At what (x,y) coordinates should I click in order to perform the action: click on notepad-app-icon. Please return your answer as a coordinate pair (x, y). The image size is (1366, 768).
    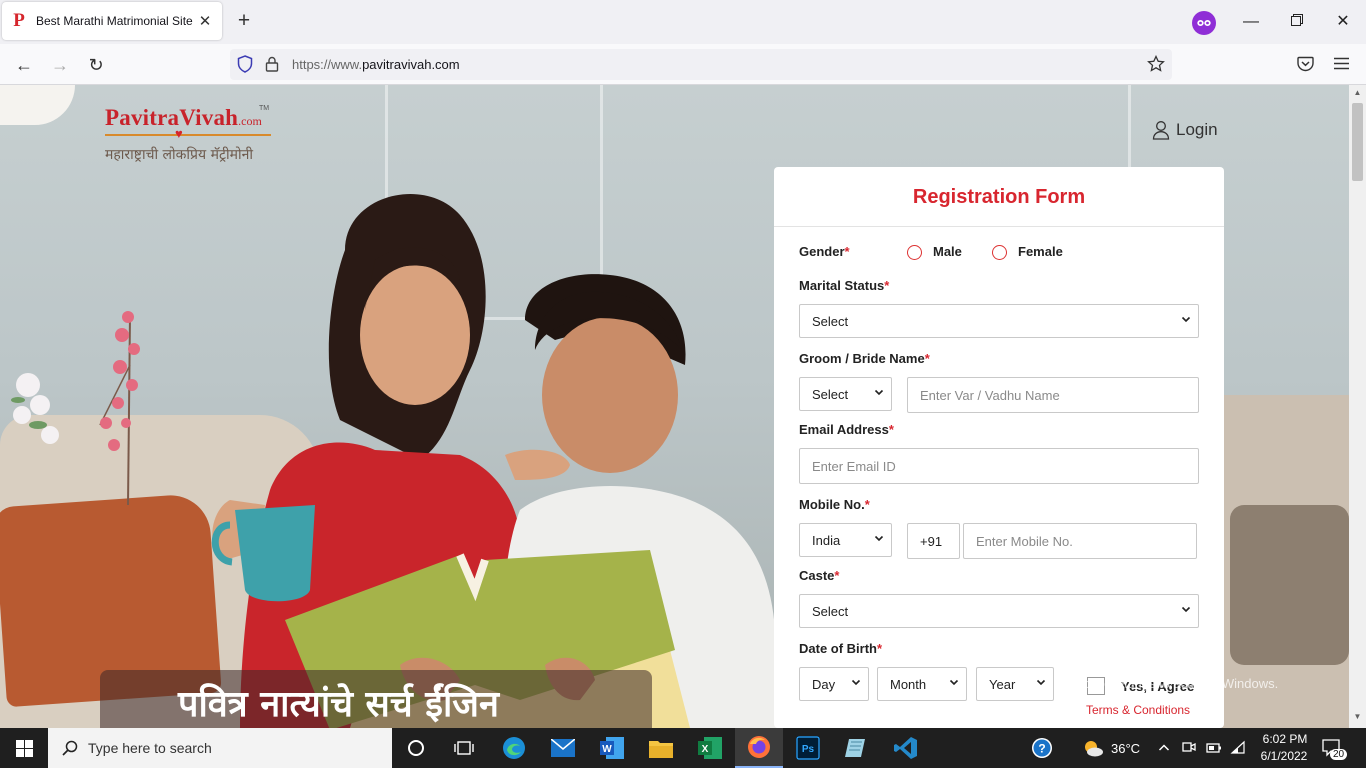
    Looking at the image, I should click on (857, 748).